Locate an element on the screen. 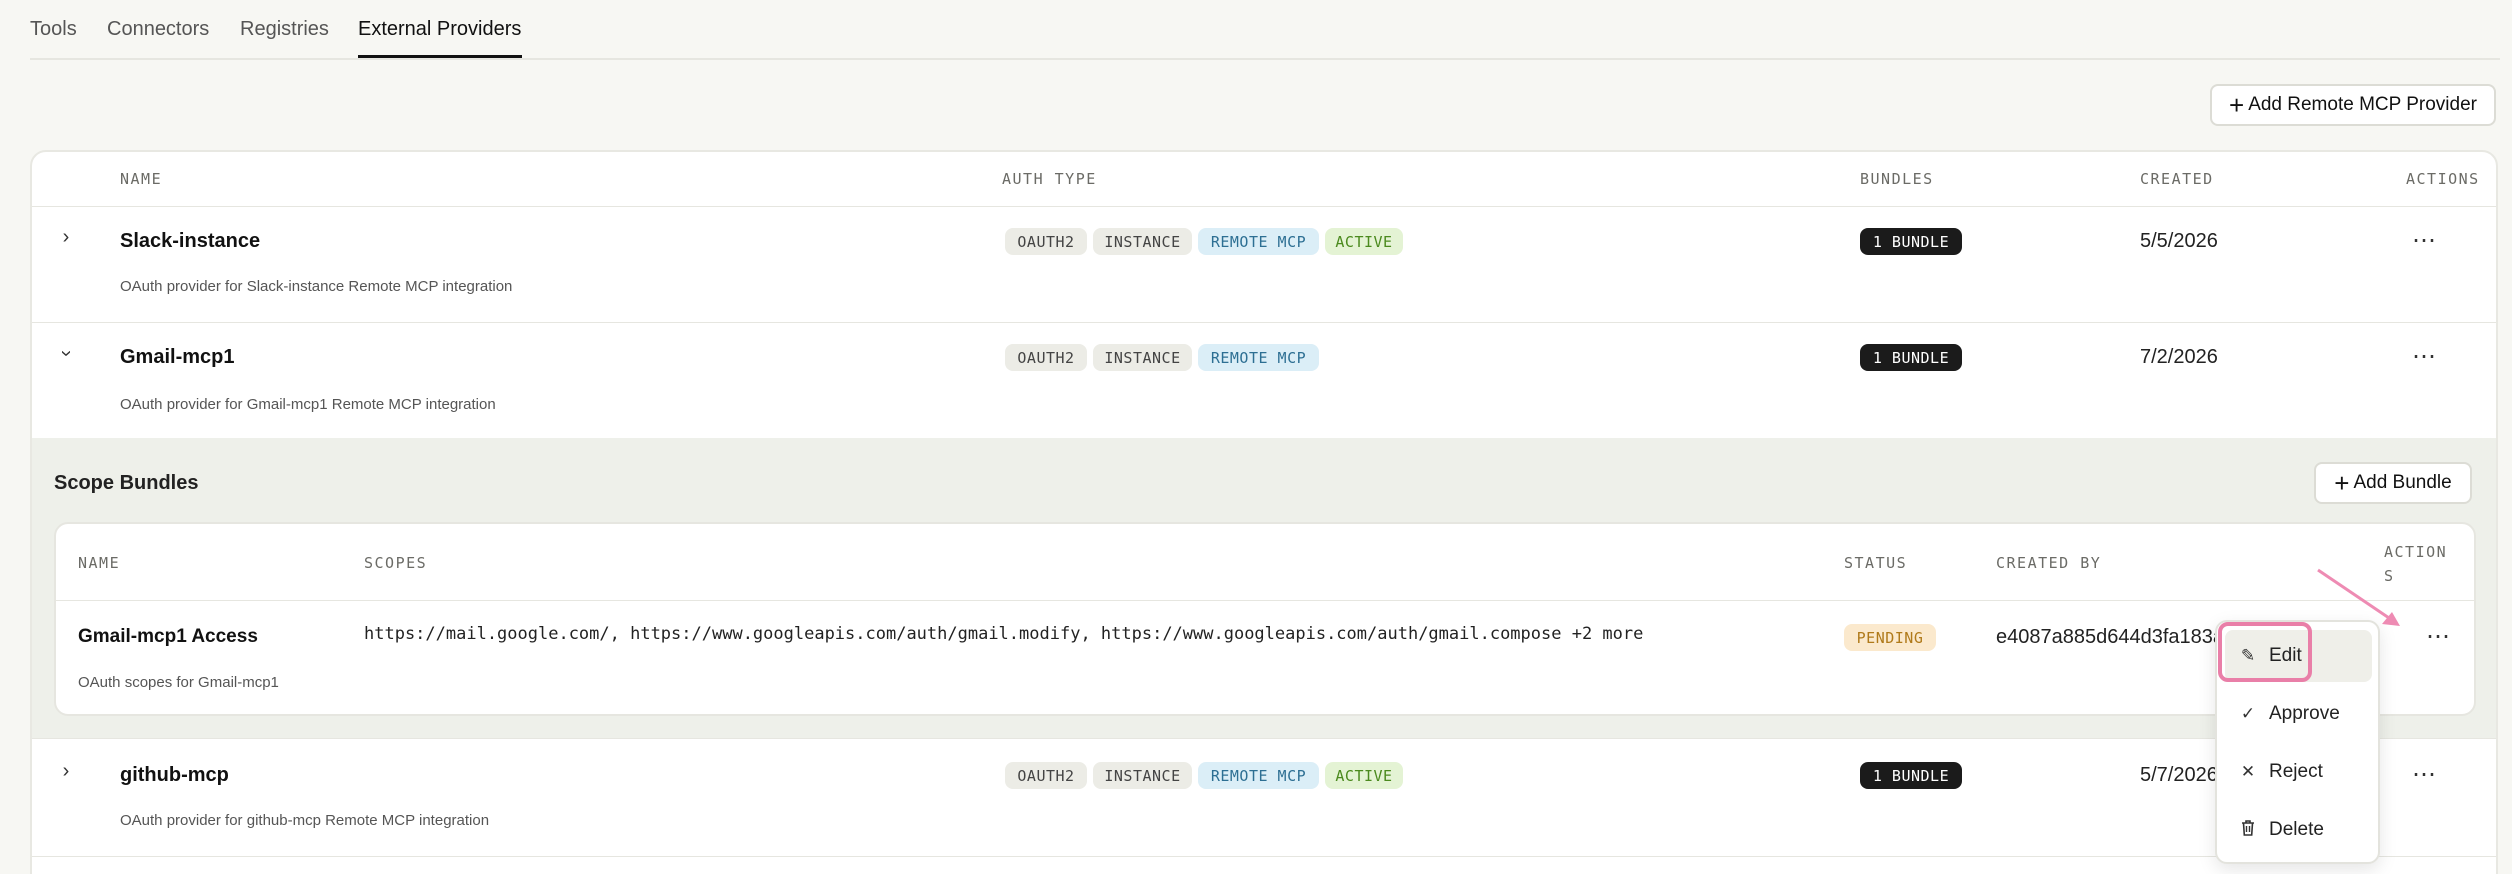 The image size is (2512, 874). menu-item-label: Reject is located at coordinates (2296, 771).